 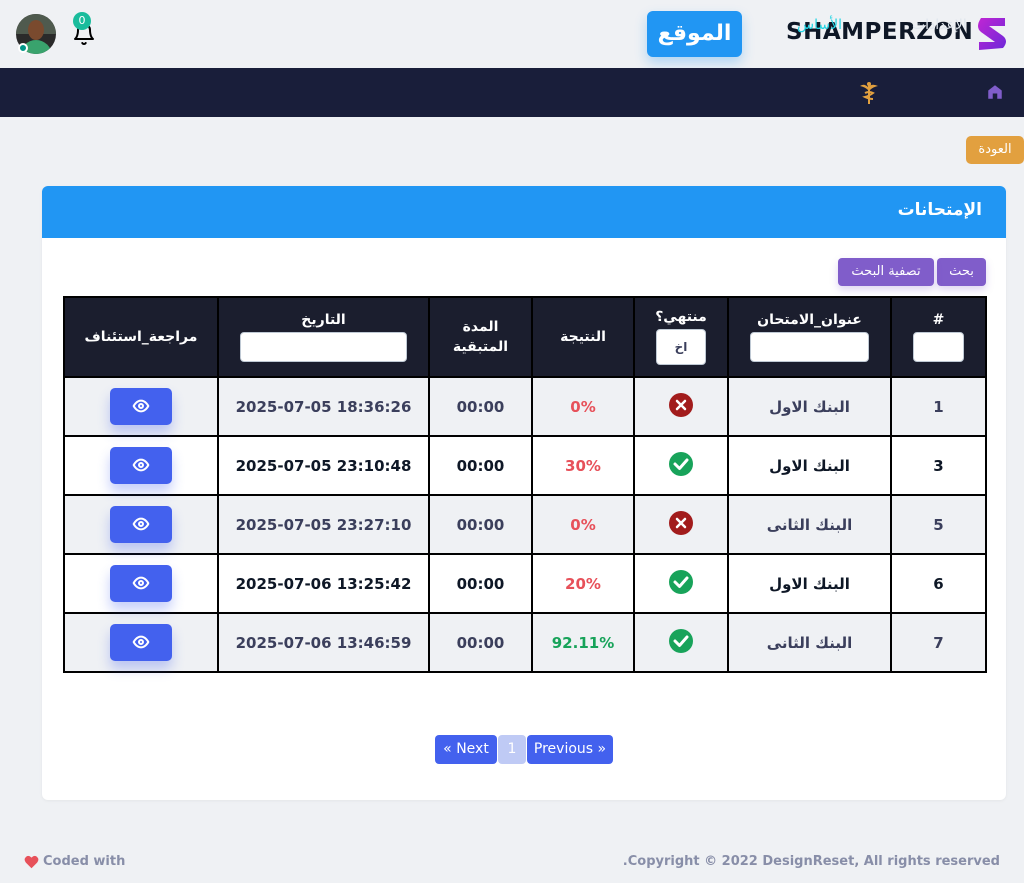 What do you see at coordinates (480, 337) in the screenshot?
I see `column-header-remaining: المدة المتبقية` at bounding box center [480, 337].